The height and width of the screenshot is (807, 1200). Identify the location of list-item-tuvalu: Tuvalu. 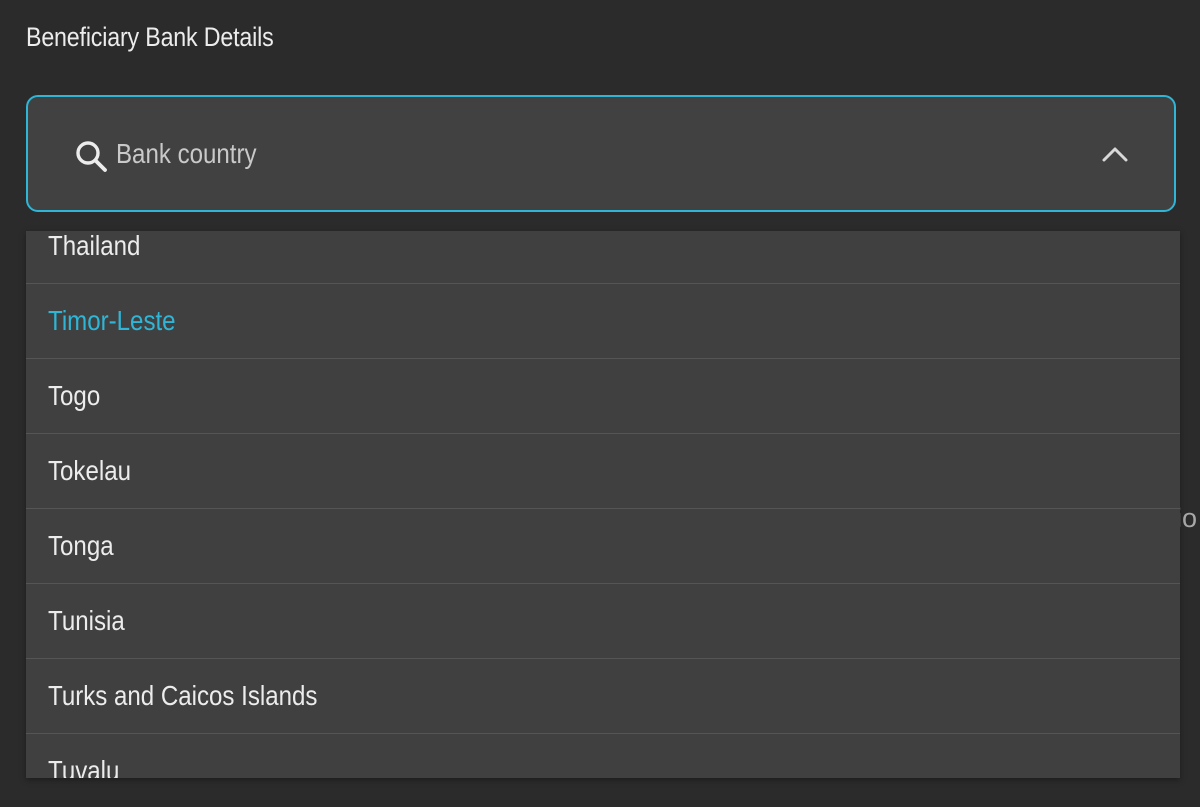
(603, 756).